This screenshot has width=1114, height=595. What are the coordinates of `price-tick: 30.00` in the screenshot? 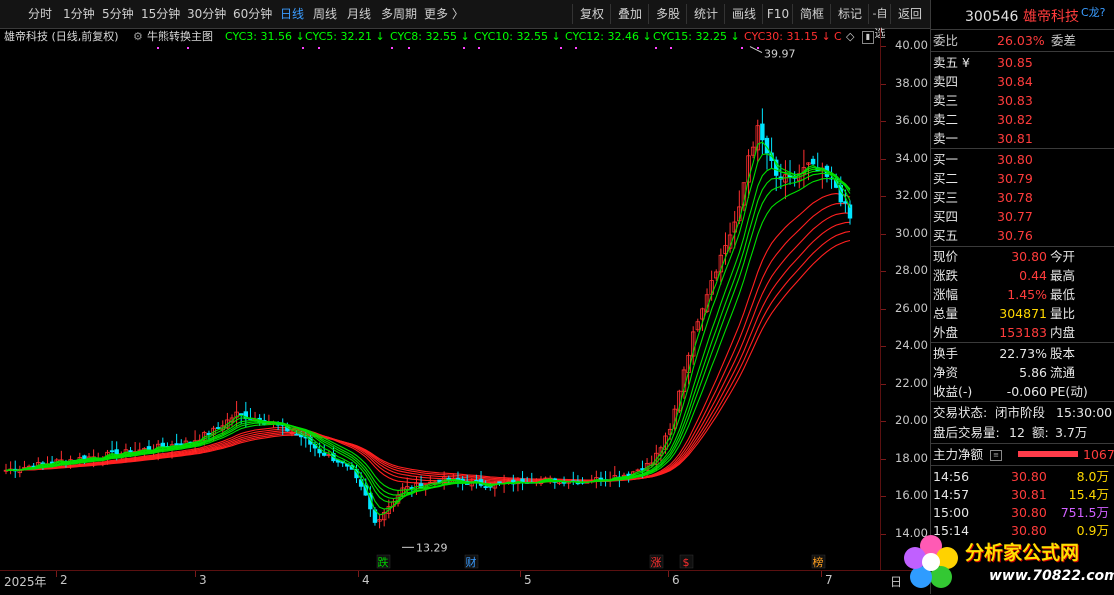 It's located at (911, 232).